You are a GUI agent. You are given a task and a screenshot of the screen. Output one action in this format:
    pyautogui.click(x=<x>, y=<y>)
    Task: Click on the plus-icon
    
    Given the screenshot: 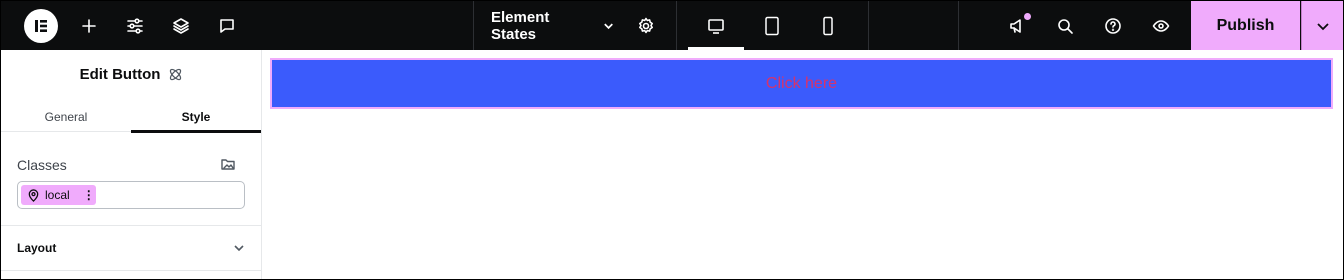 What is the action you would take?
    pyautogui.click(x=89, y=25)
    